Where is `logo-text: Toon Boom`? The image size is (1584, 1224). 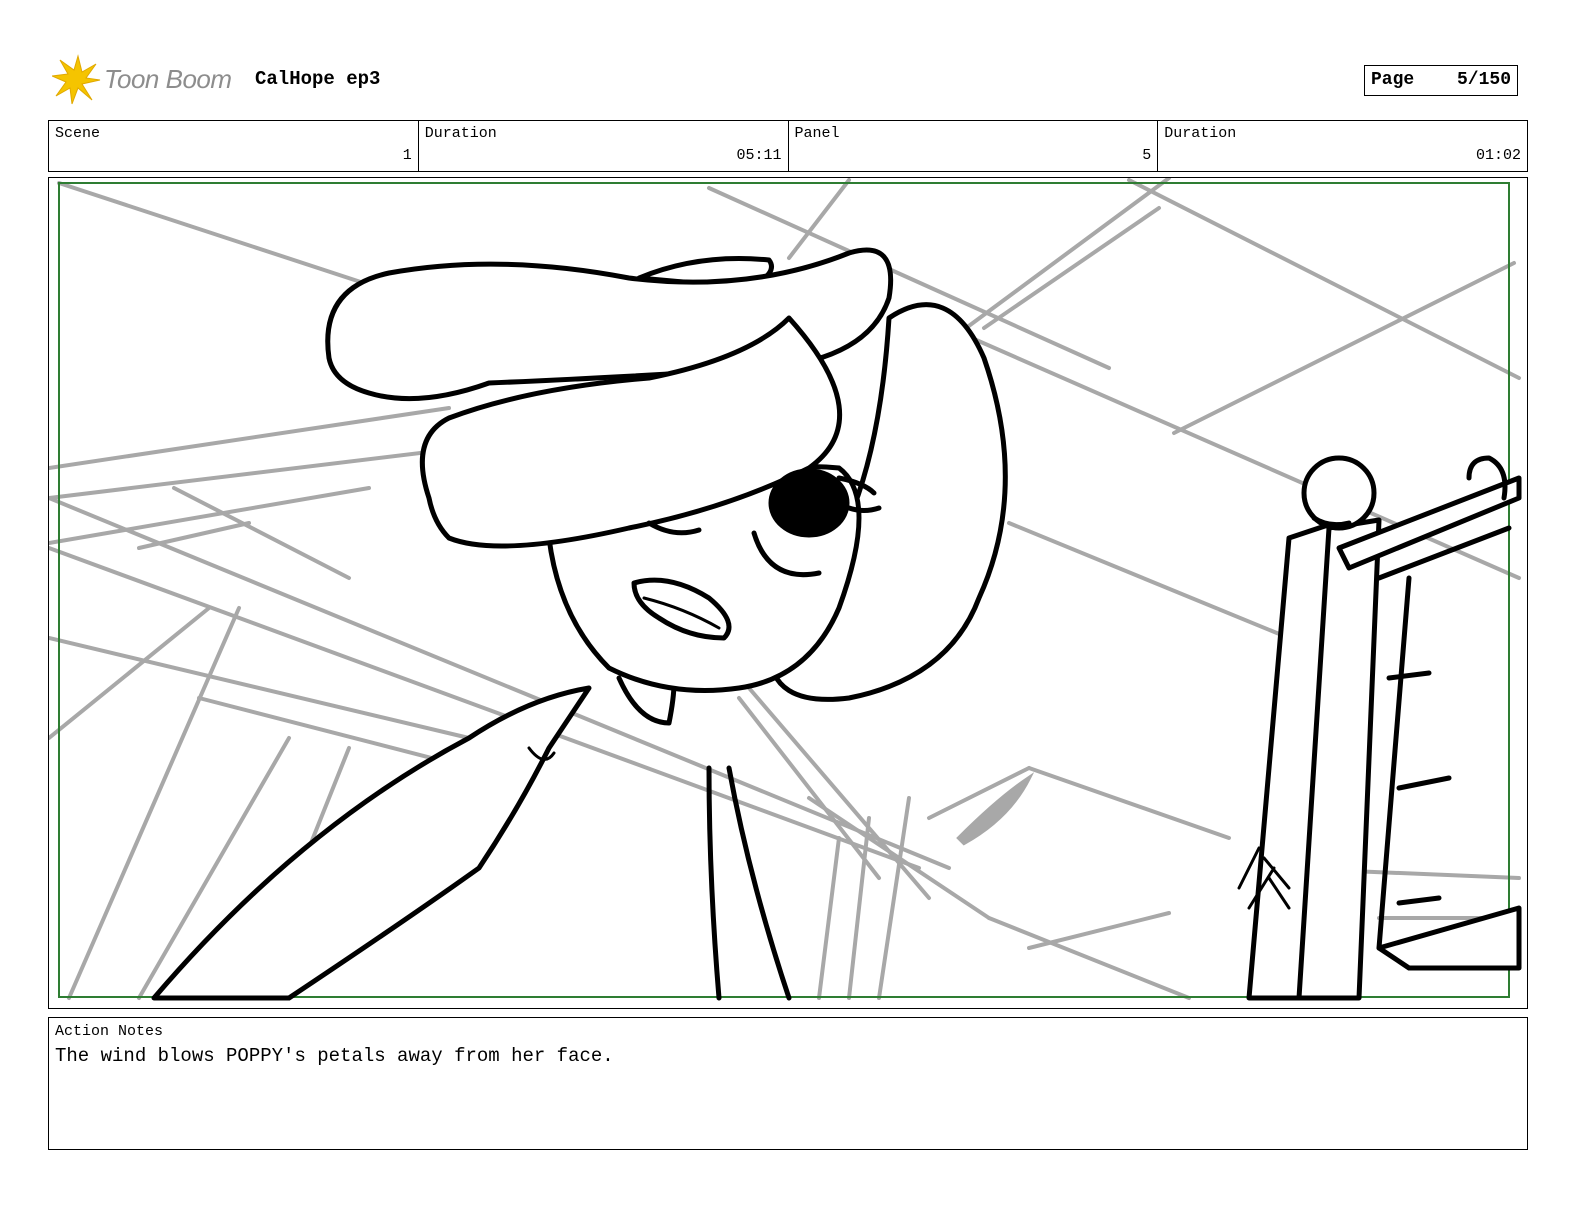
logo-text: Toon Boom is located at coordinates (168, 79).